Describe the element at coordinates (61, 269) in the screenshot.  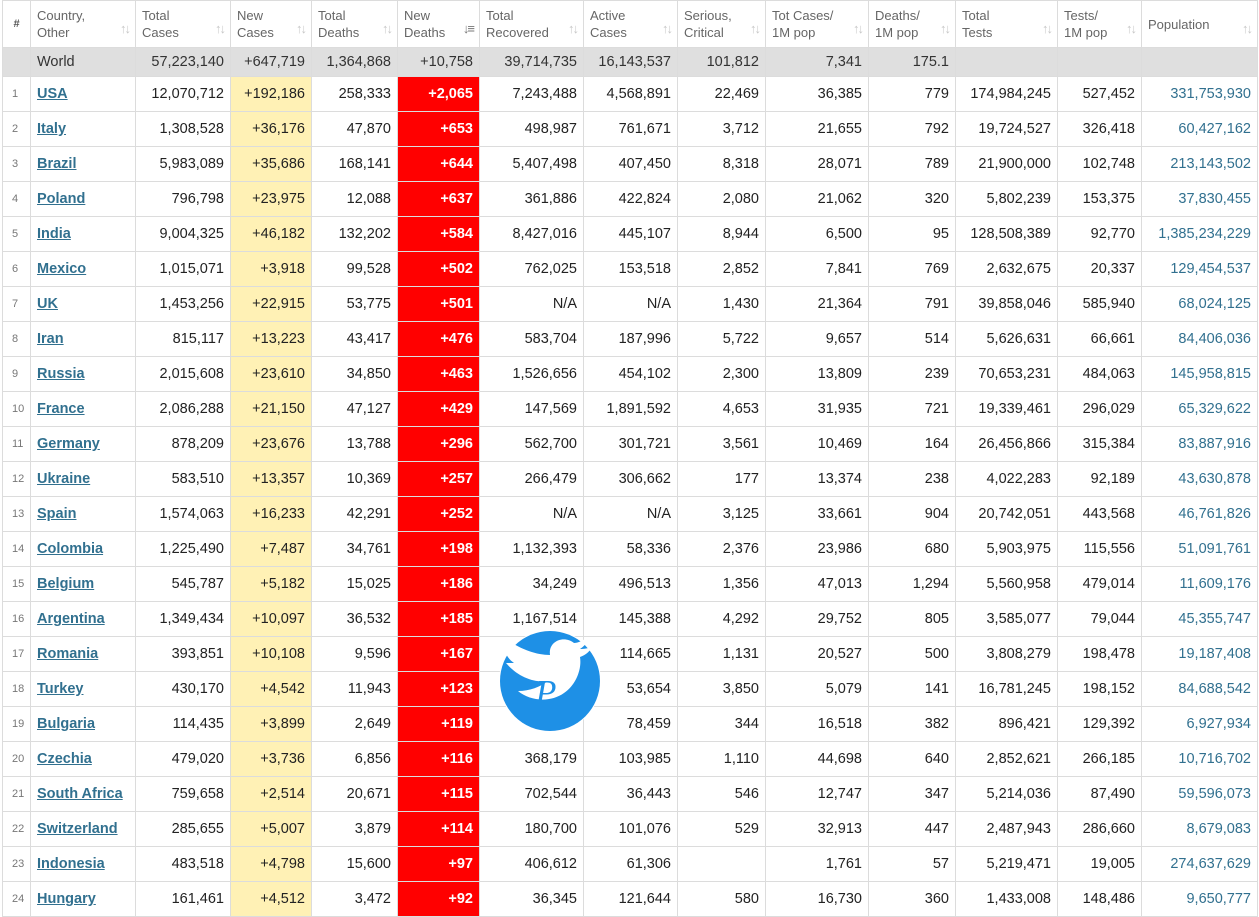
I see `country-link: Mexico` at that location.